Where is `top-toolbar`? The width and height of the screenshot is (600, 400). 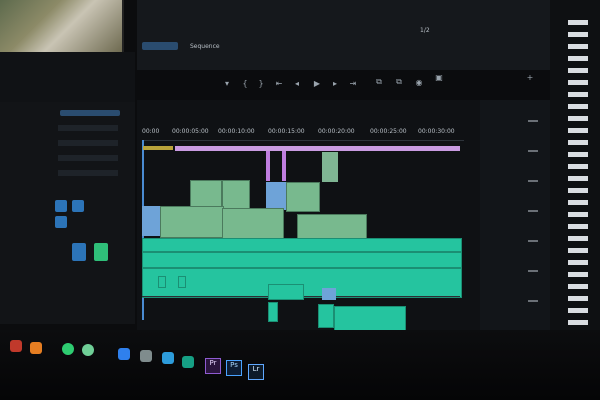
top-toolbar is located at coordinates (368, 35).